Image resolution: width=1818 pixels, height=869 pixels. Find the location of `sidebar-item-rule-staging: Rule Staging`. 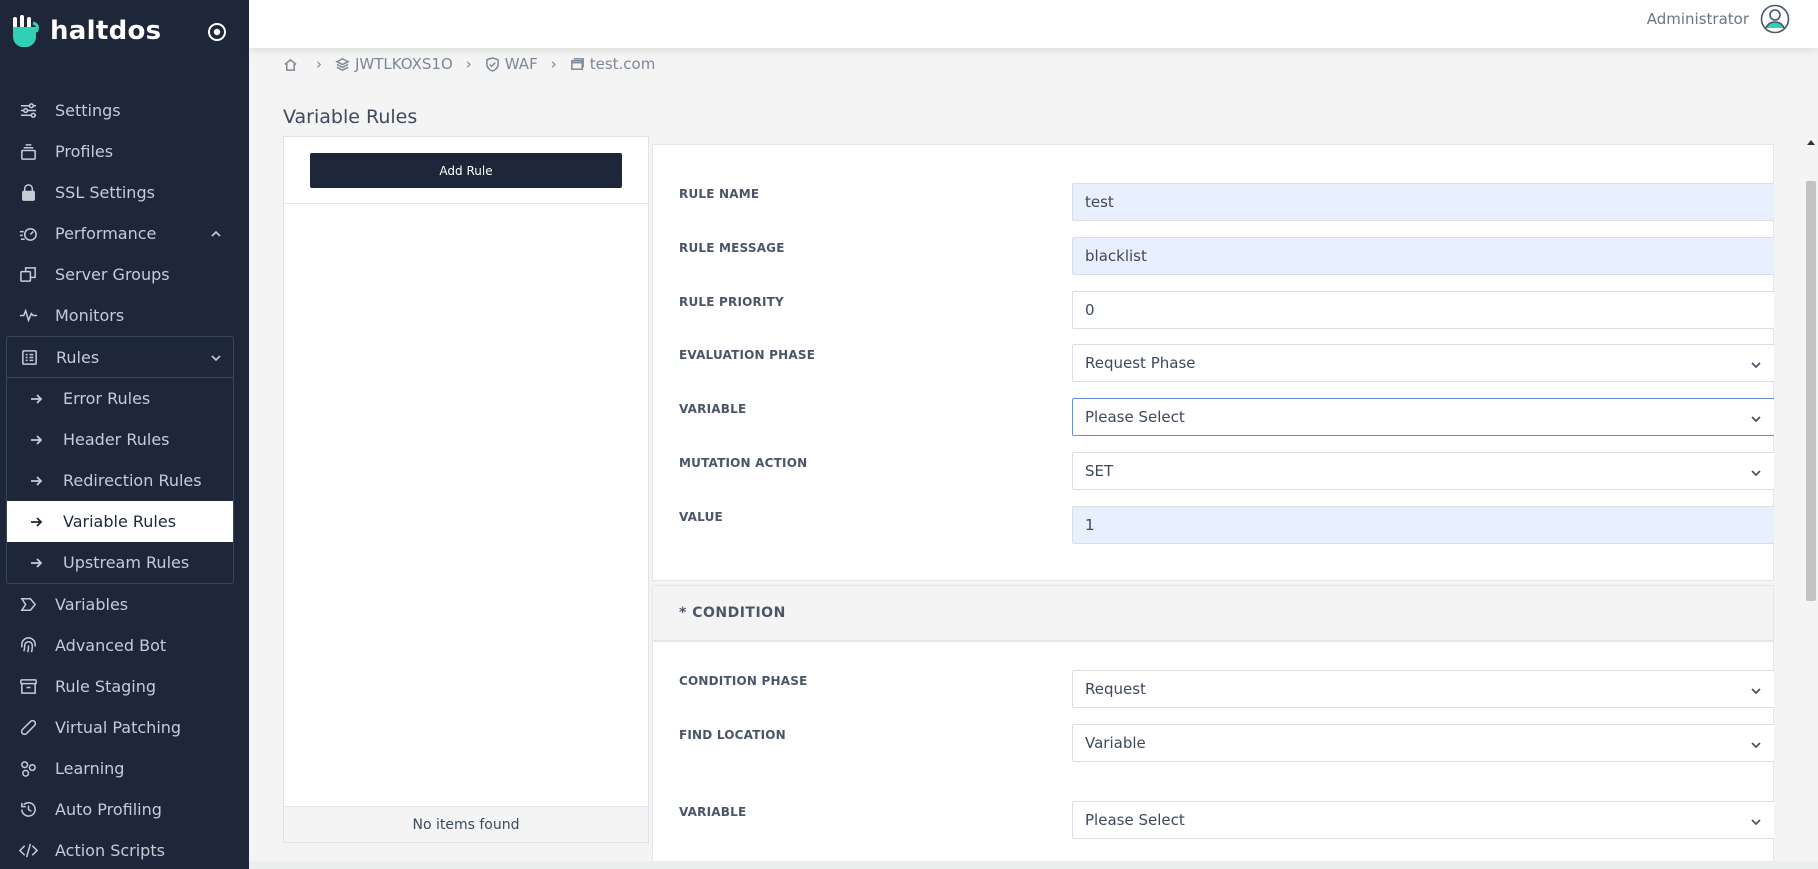

sidebar-item-rule-staging: Rule Staging is located at coordinates (124, 686).